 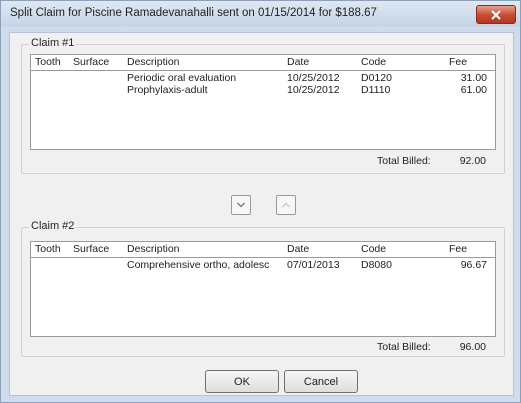 What do you see at coordinates (473, 265) in the screenshot?
I see `row-fee: 96.67` at bounding box center [473, 265].